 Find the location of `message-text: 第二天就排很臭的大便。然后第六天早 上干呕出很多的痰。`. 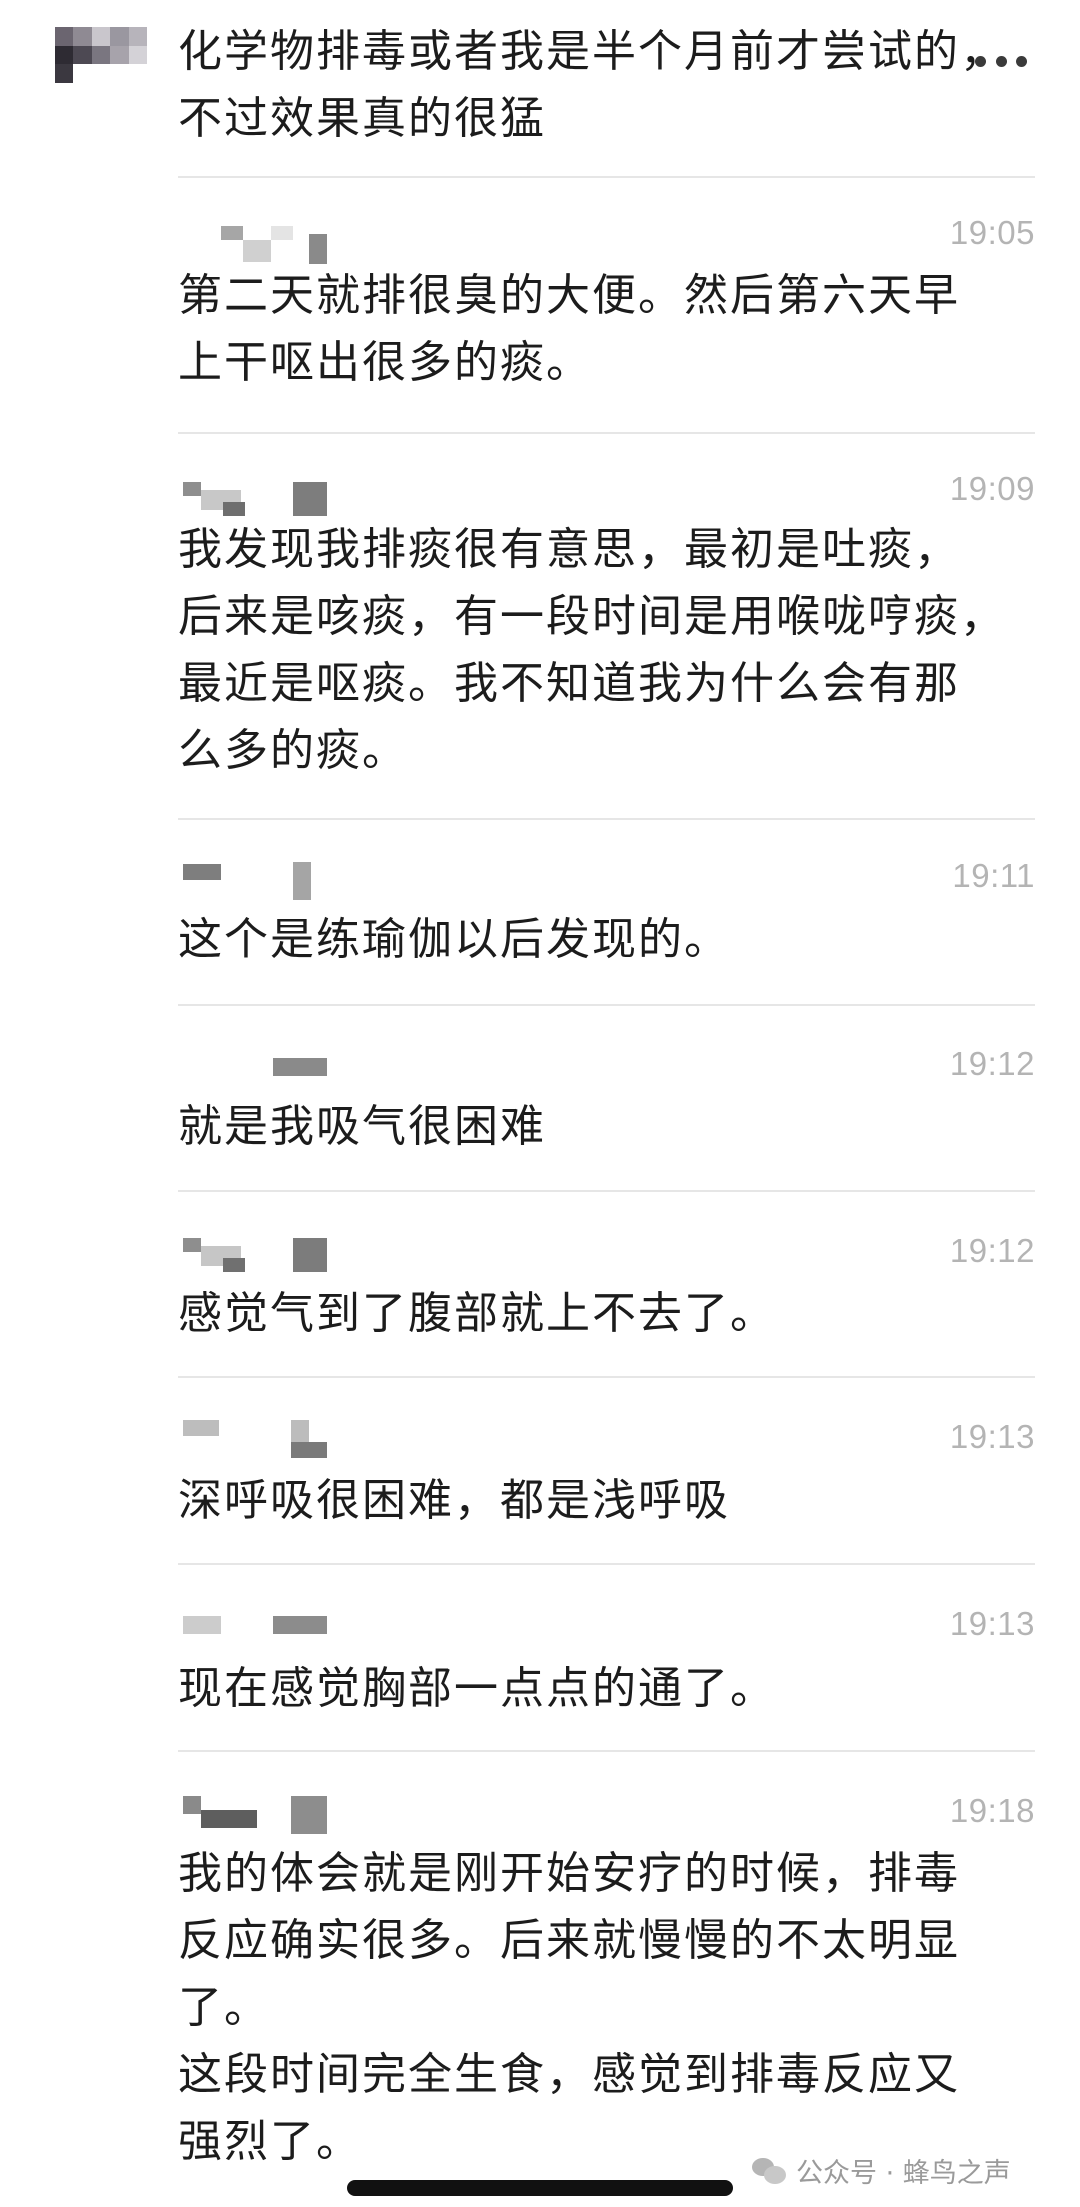

message-text: 第二天就排很臭的大便。然后第六天早 上干呕出很多的痰。 is located at coordinates (569, 329).